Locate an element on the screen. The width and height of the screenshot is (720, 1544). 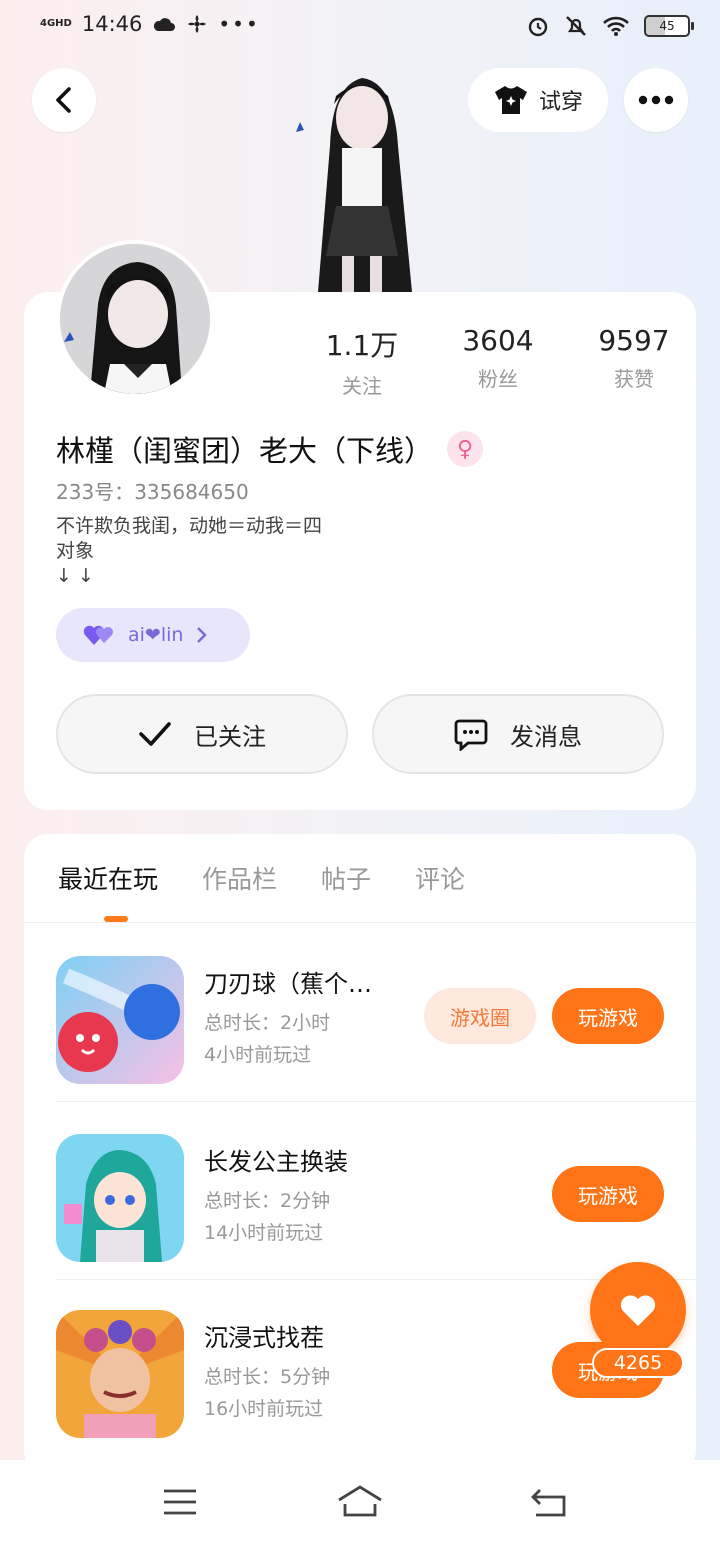
status-time: 14:46 is located at coordinates (112, 24).